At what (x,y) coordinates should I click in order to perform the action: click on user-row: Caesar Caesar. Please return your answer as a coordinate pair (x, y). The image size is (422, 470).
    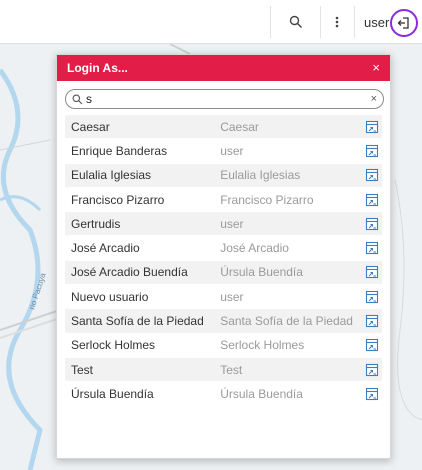
    Looking at the image, I should click on (223, 127).